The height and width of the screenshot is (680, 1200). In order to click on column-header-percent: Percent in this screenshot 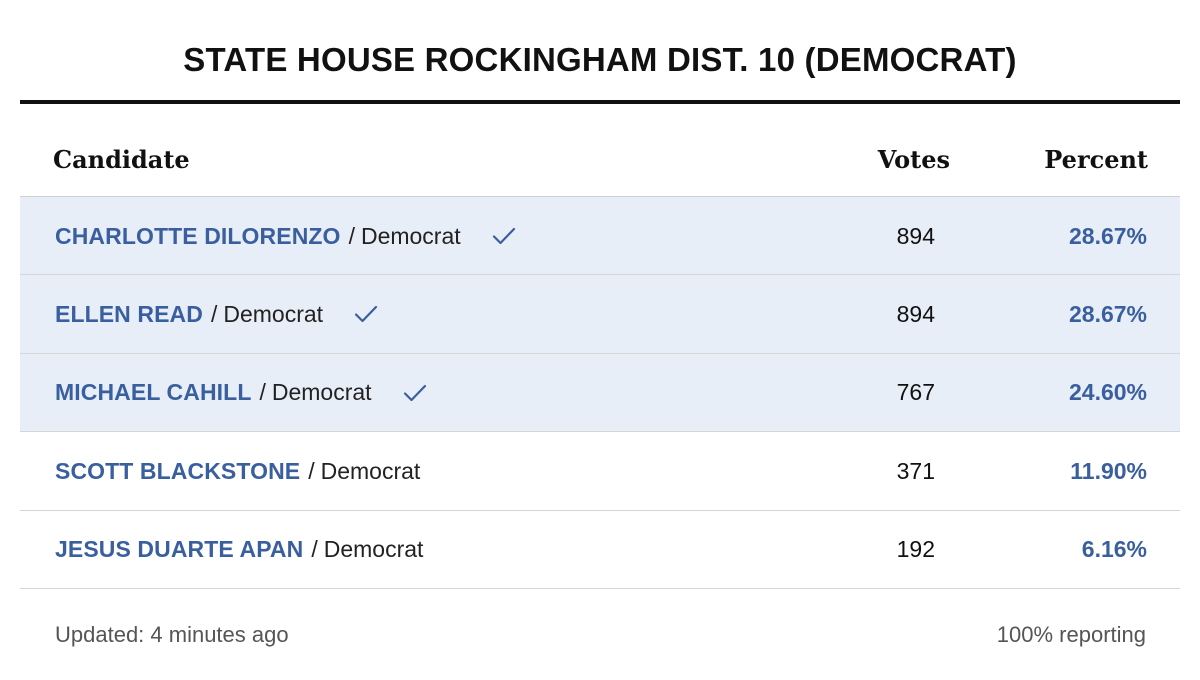, I will do `click(1096, 159)`.